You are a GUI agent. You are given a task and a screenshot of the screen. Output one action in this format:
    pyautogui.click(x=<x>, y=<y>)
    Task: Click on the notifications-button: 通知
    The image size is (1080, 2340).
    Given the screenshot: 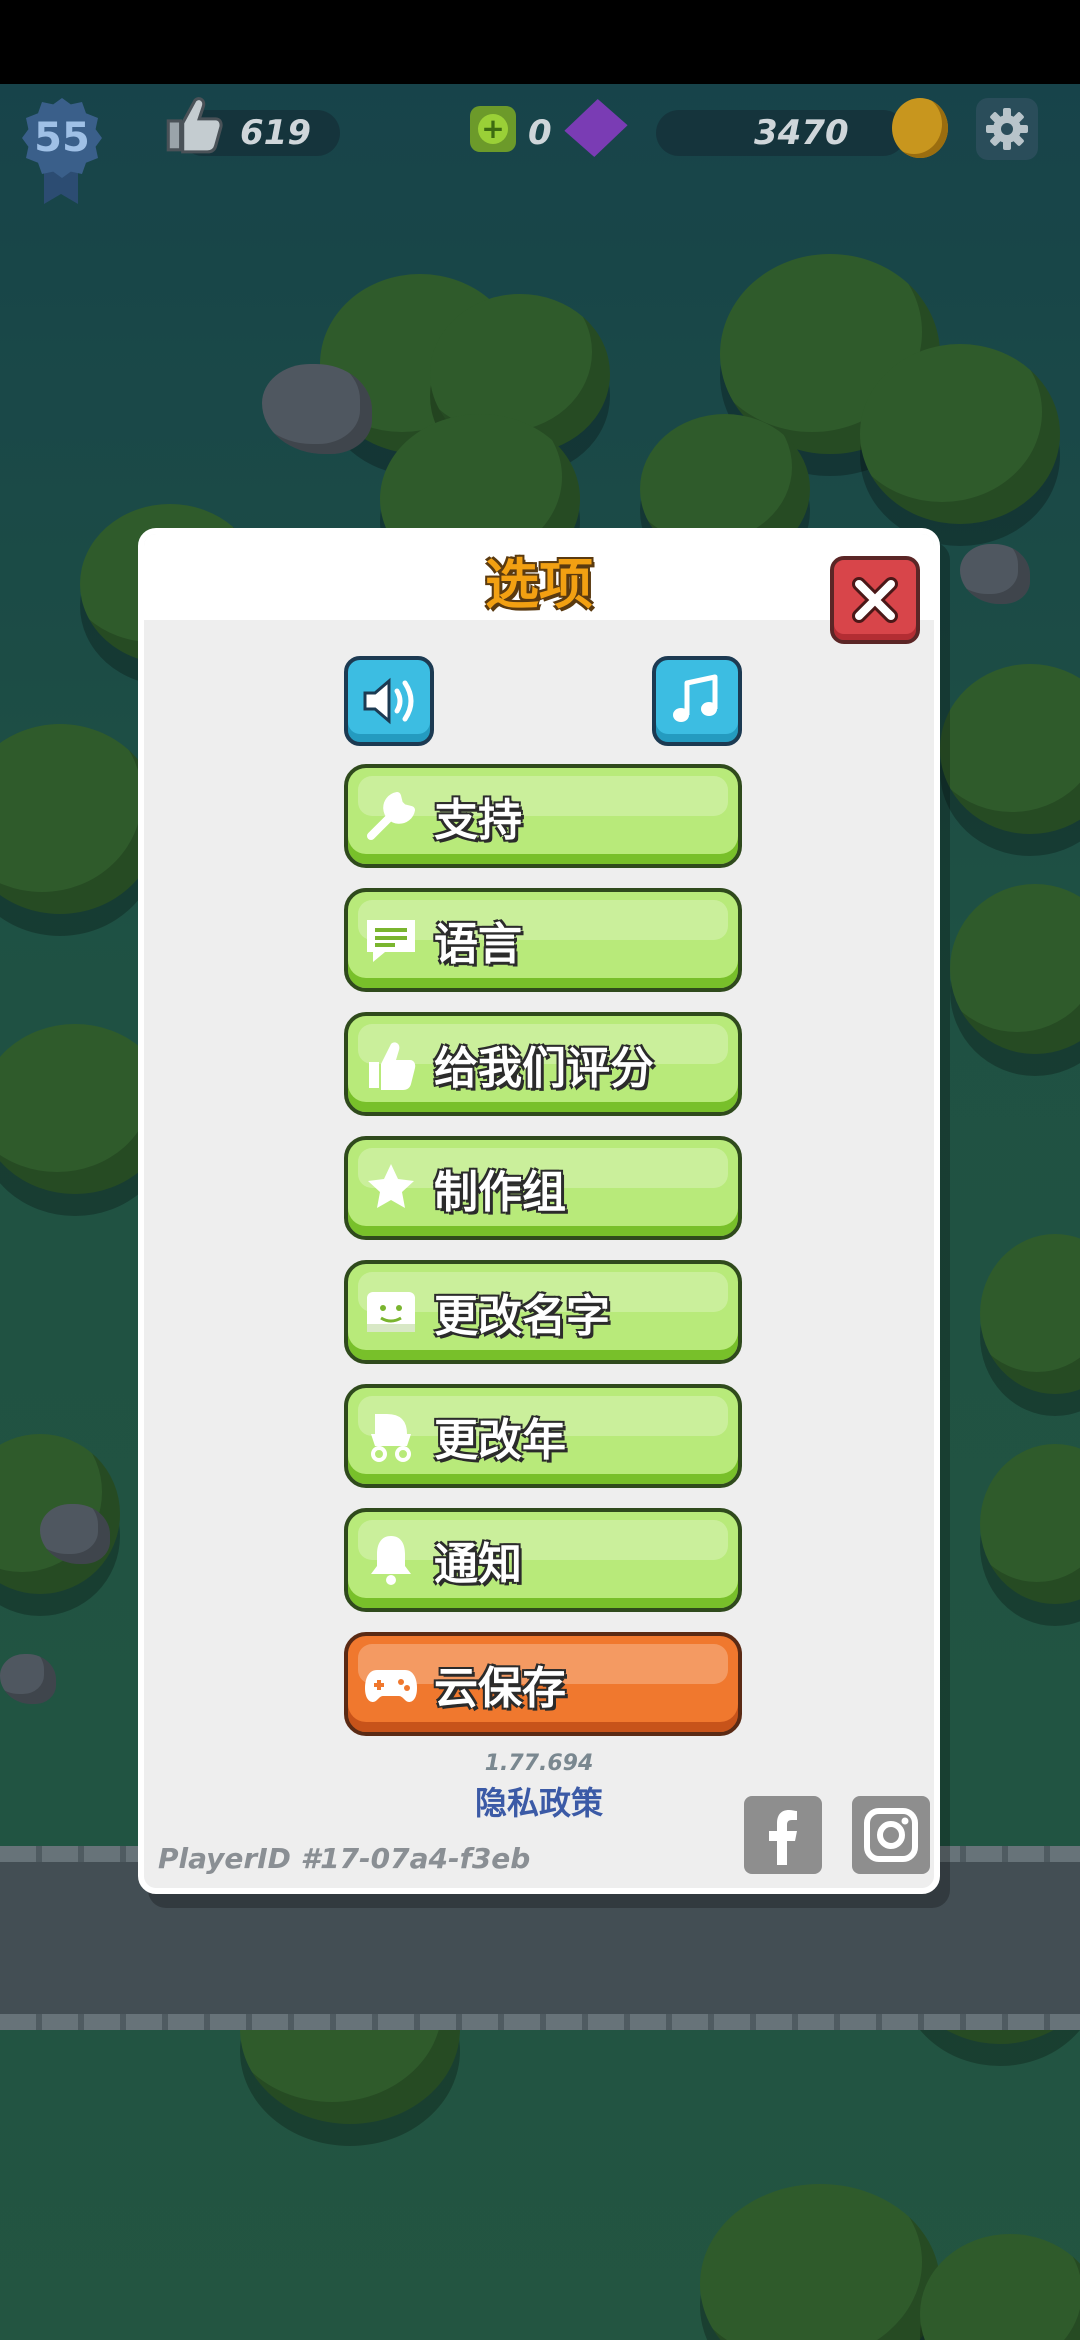 What is the action you would take?
    pyautogui.click(x=543, y=1560)
    